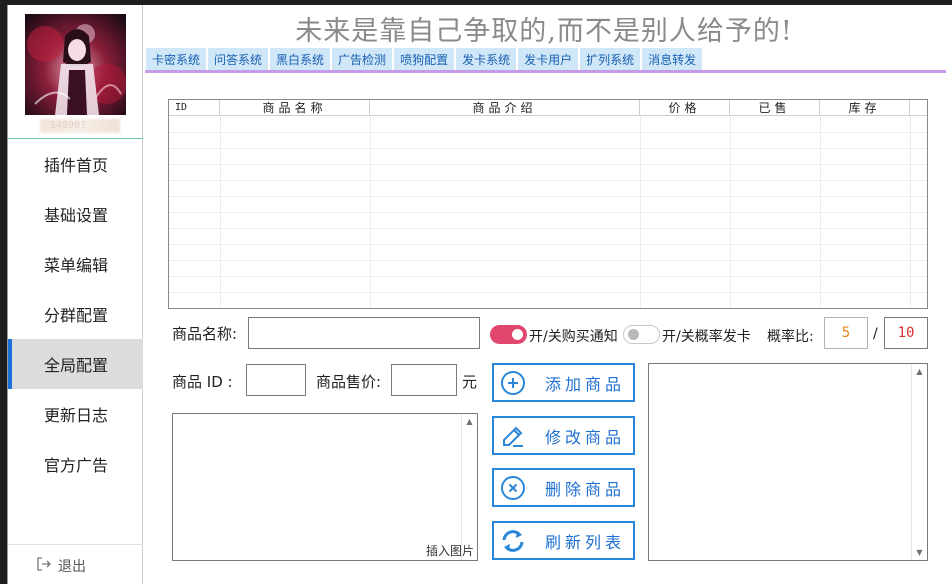 This screenshot has height=584, width=952. Describe the element at coordinates (906, 333) in the screenshot. I see `ratio-denominator-input: 10` at that location.